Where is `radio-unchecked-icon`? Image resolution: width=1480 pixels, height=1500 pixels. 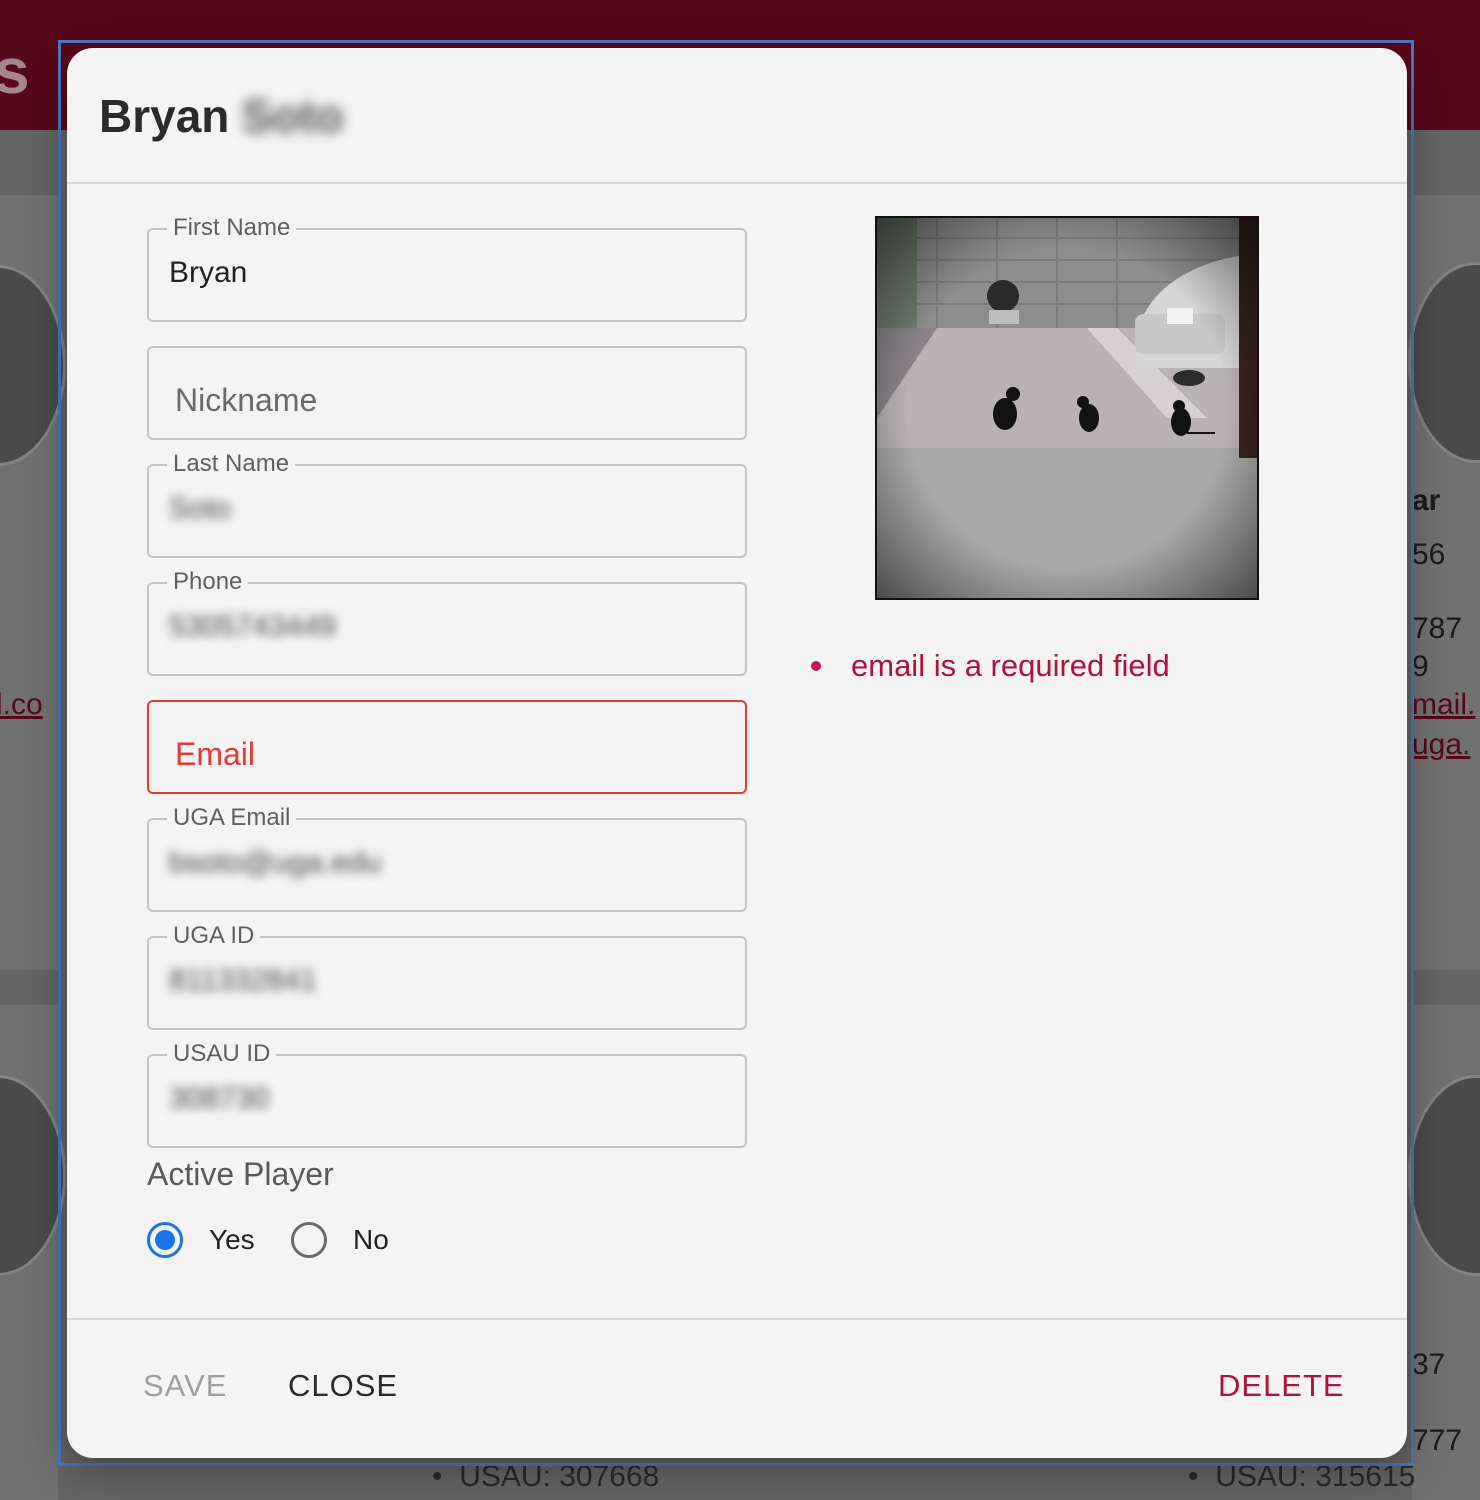
radio-unchecked-icon is located at coordinates (309, 1240).